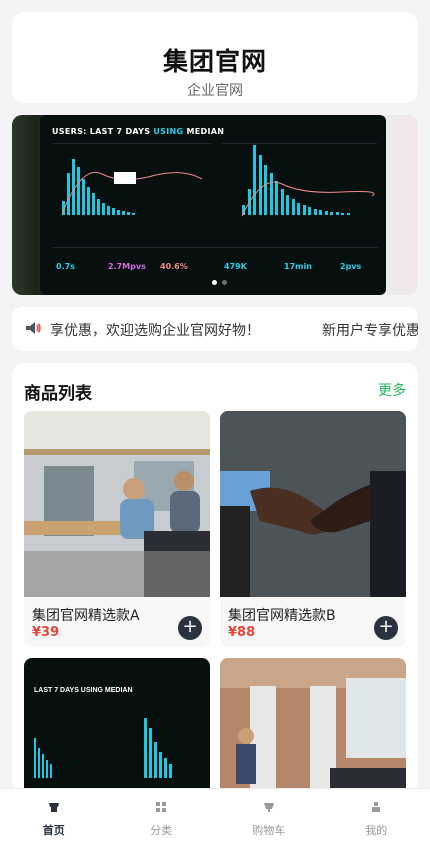 The image size is (430, 844). I want to click on banner-screen-title: USERS: LAST 7 DAYS USING MEDIAN, so click(138, 131).